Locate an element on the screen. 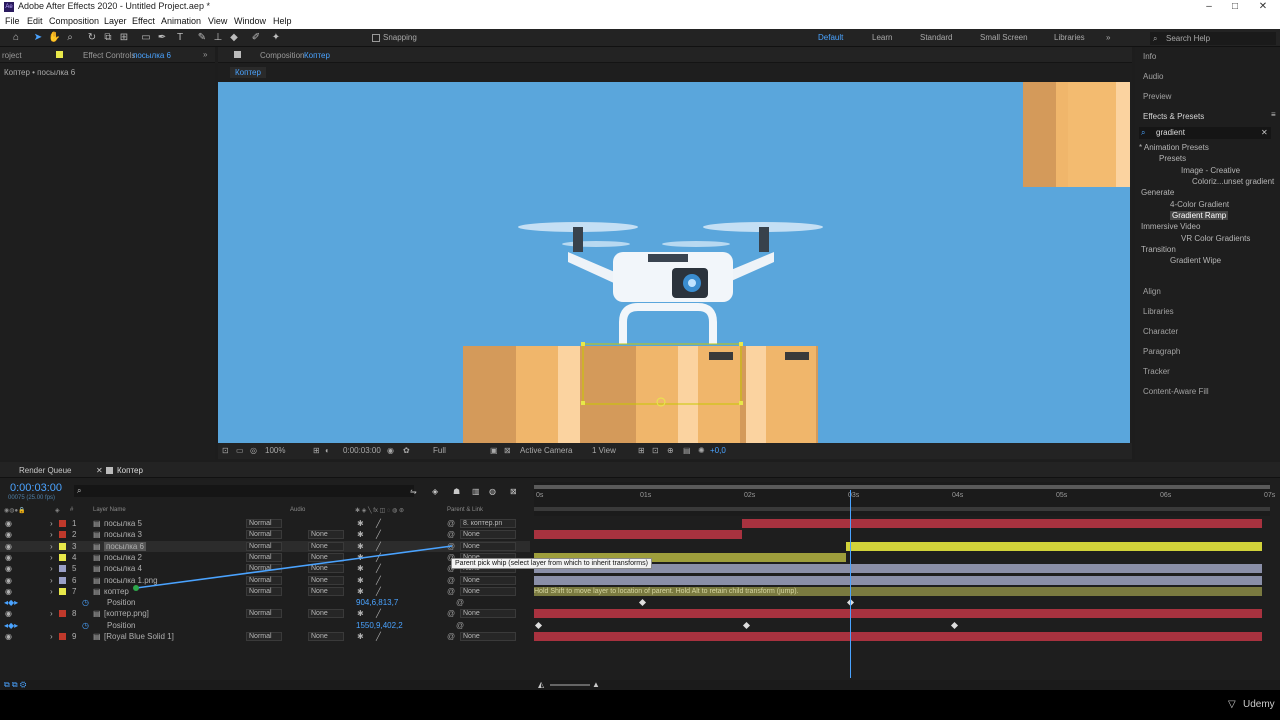 The height and width of the screenshot is (720, 1280). selection-tool-icon: ➤ is located at coordinates (38, 38).